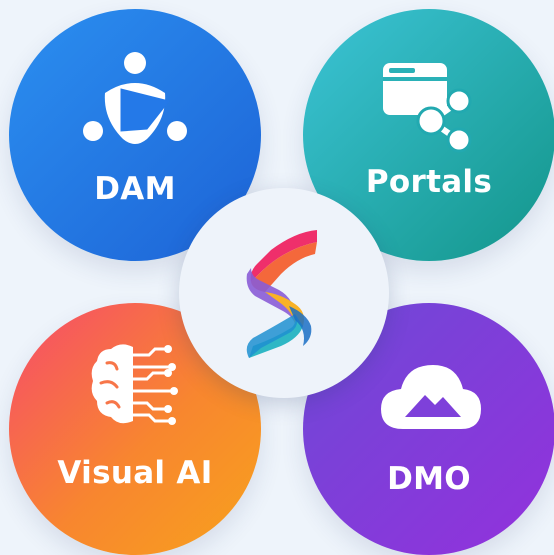 Image resolution: width=554 pixels, height=555 pixels. I want to click on visual-ai-label: Visual AI, so click(135, 473).